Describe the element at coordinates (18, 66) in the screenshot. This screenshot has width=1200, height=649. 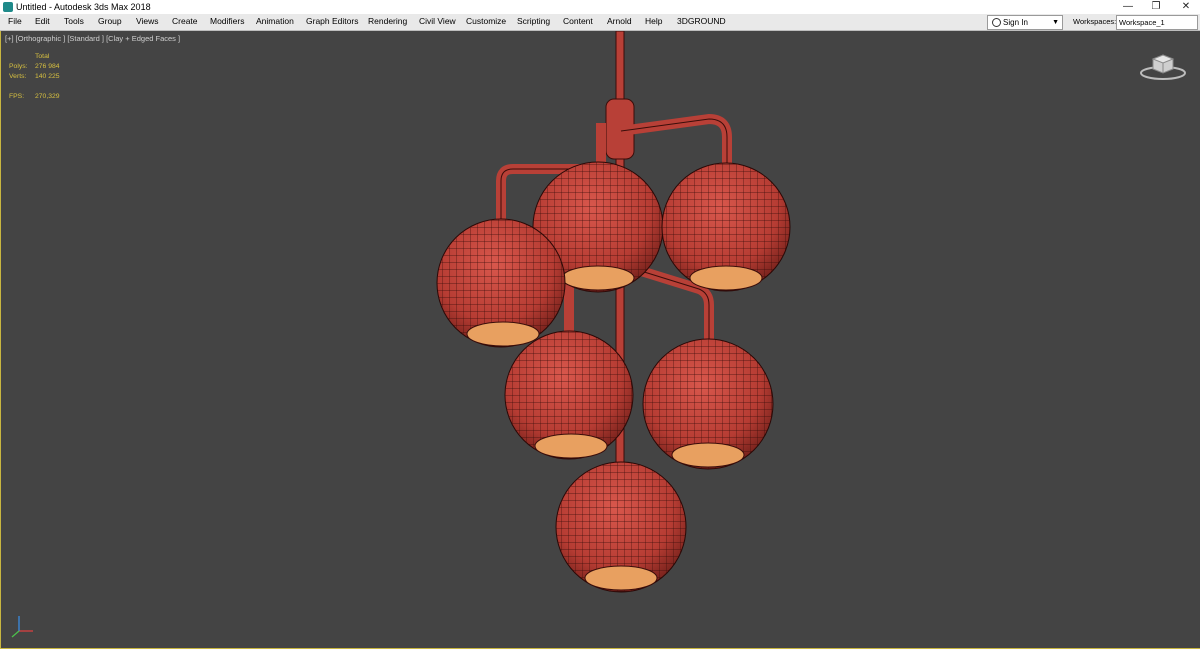
I see `polys-label: Polys:` at that location.